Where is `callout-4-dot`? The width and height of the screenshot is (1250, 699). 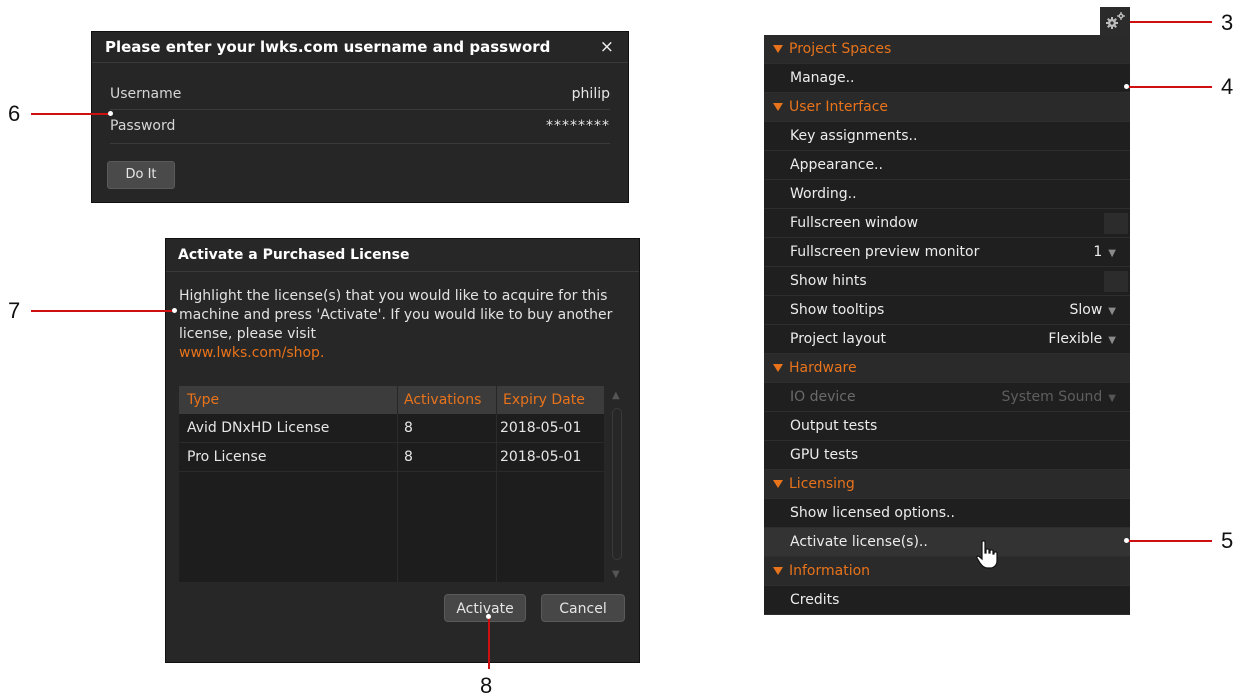 callout-4-dot is located at coordinates (1126, 86).